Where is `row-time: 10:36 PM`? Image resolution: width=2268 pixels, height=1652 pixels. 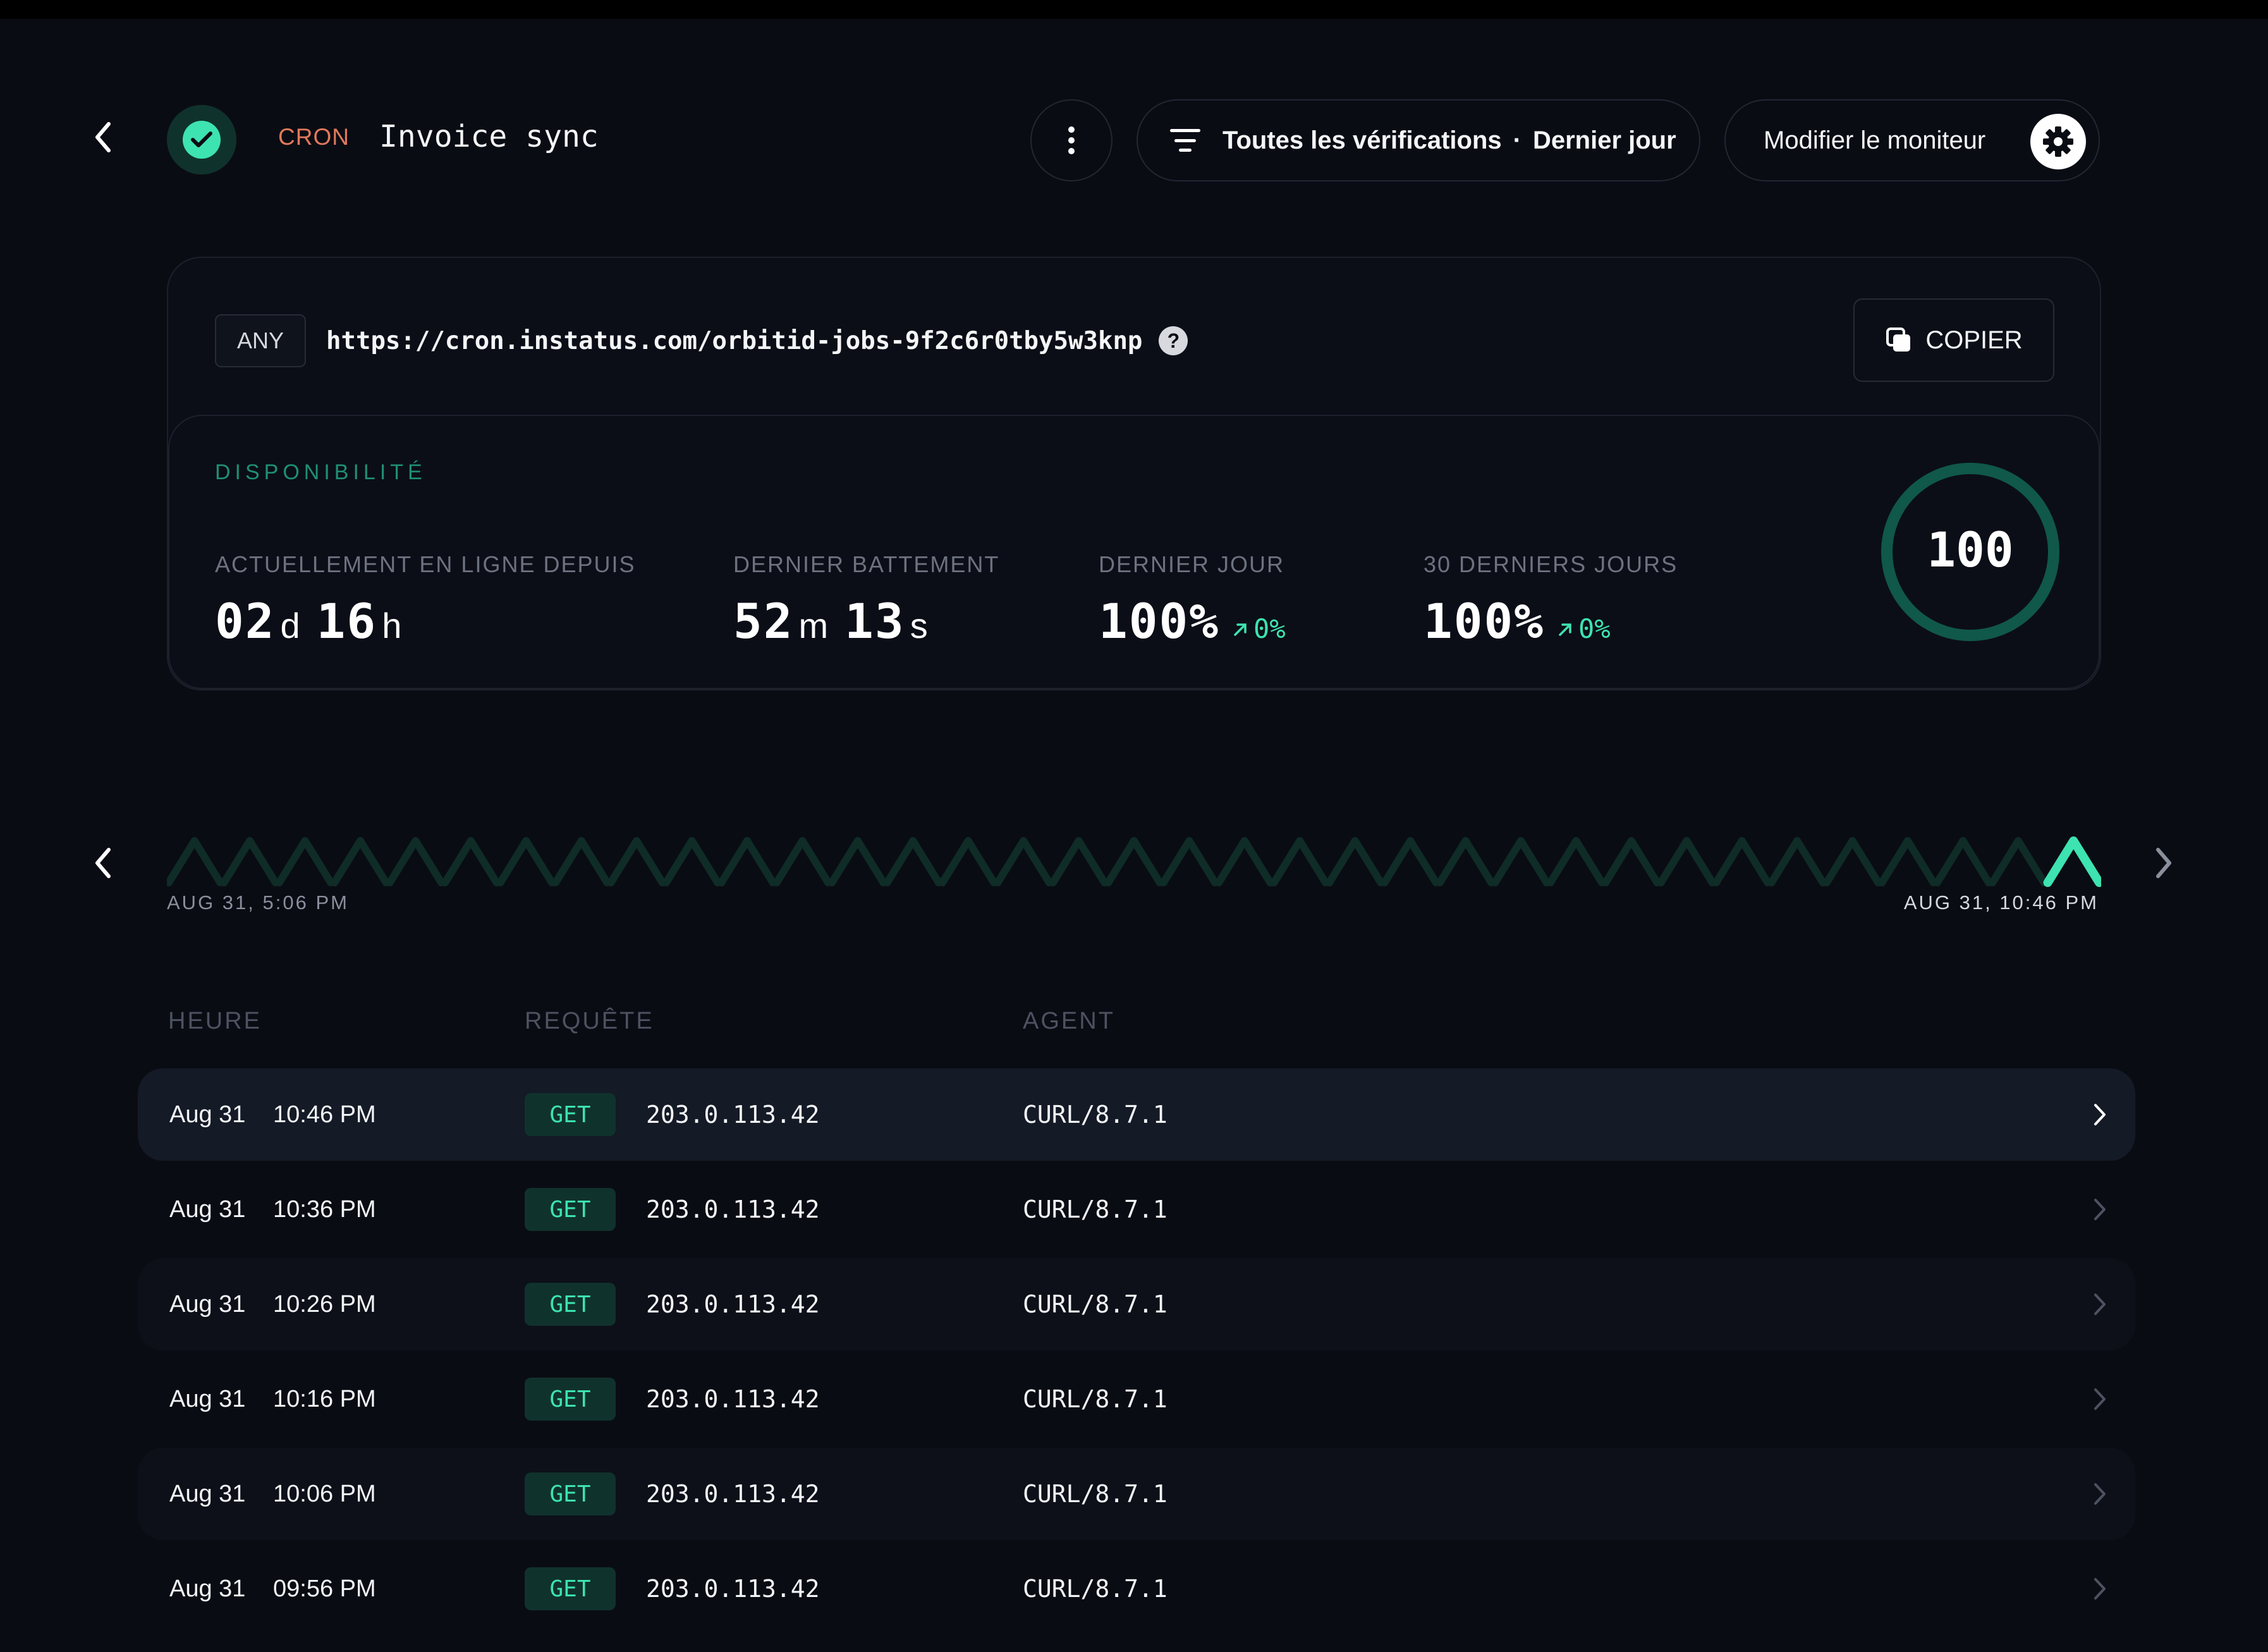 row-time: 10:36 PM is located at coordinates (325, 1209).